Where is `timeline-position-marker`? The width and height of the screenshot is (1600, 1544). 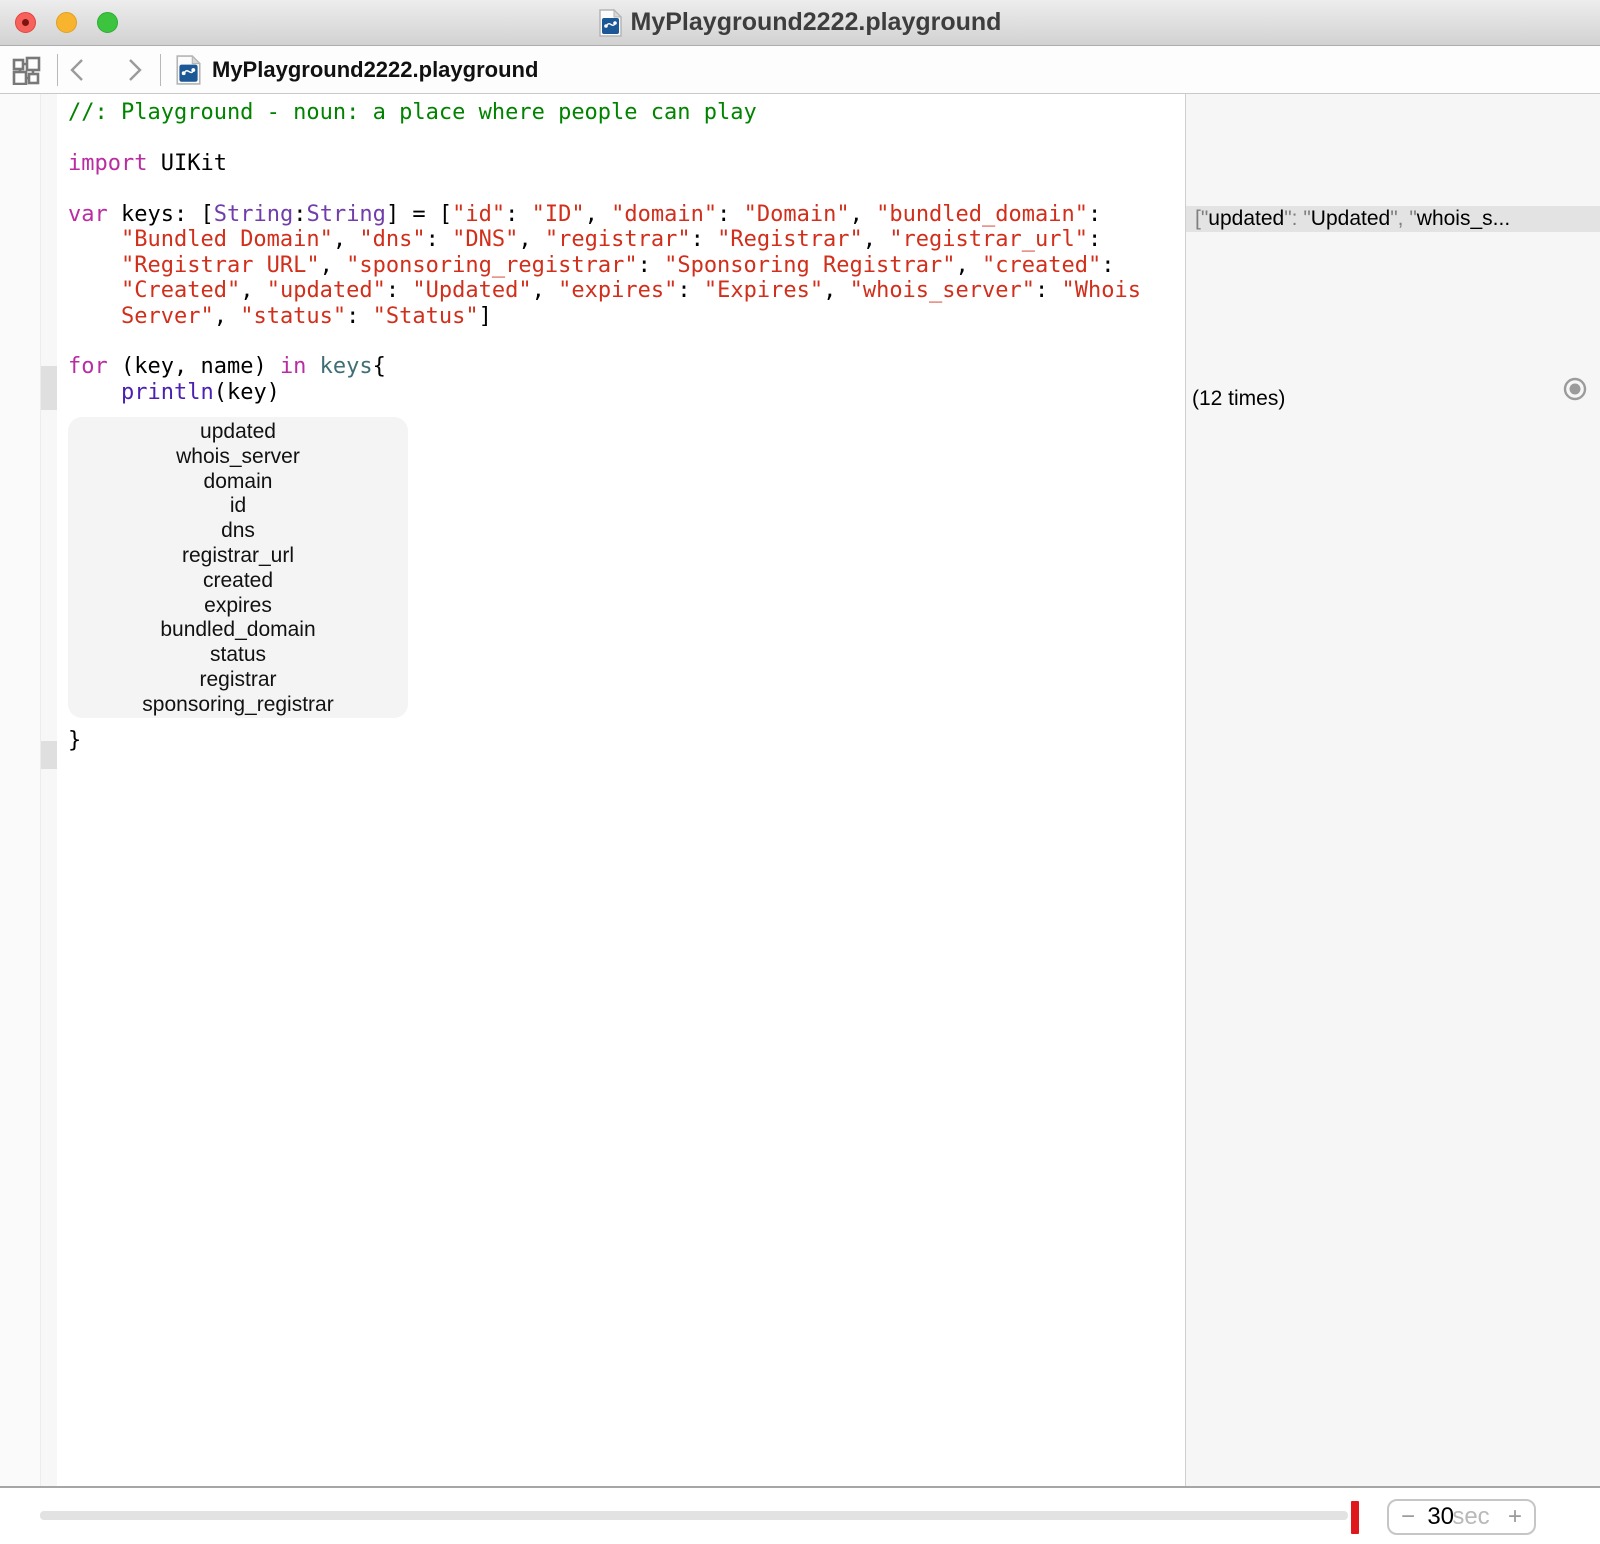
timeline-position-marker is located at coordinates (1355, 1517).